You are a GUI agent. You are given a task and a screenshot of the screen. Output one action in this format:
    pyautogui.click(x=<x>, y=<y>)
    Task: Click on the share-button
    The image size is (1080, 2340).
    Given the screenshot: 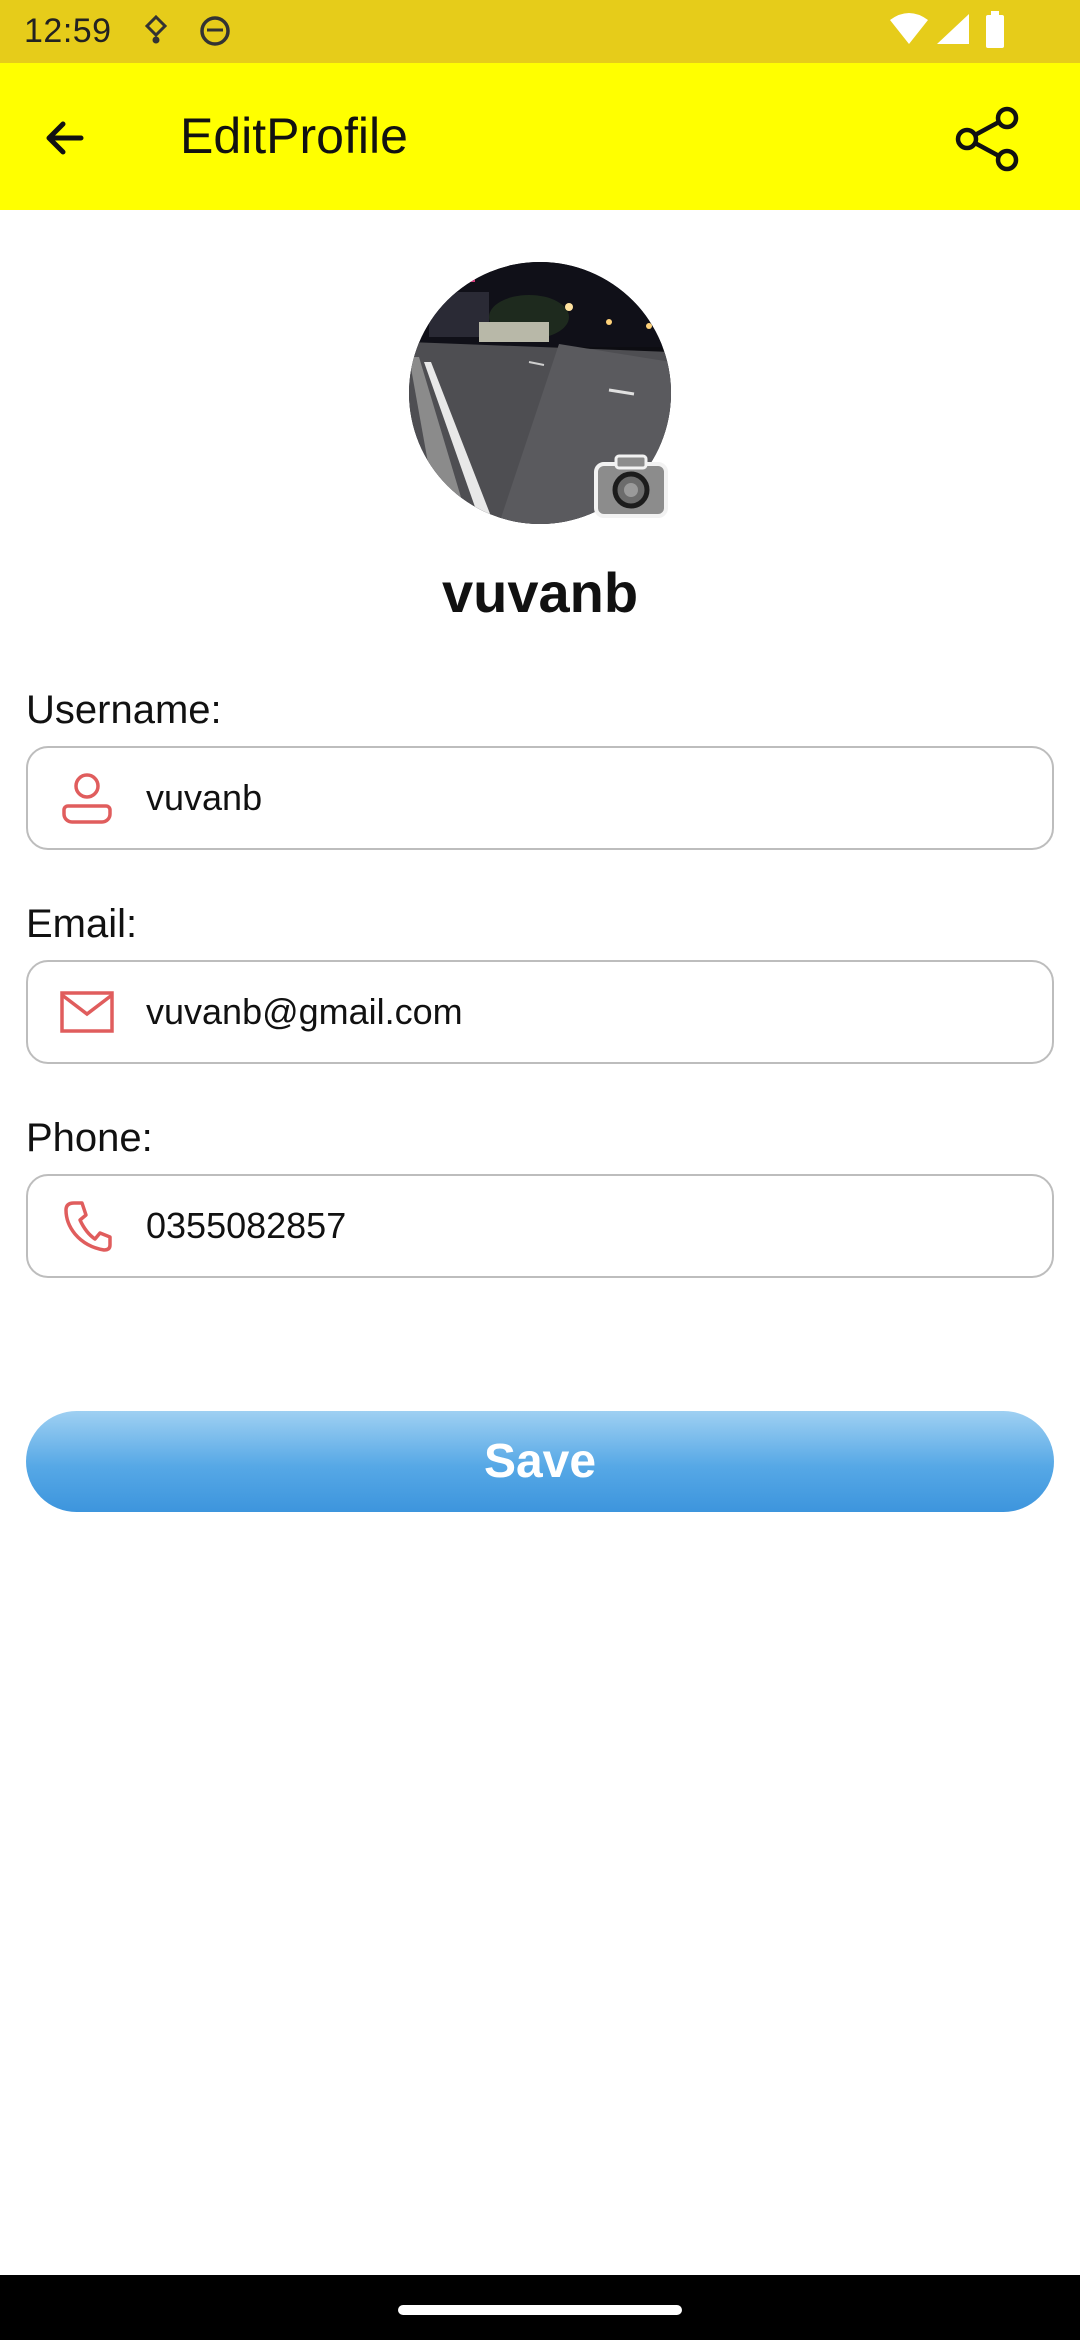 What is the action you would take?
    pyautogui.click(x=988, y=139)
    